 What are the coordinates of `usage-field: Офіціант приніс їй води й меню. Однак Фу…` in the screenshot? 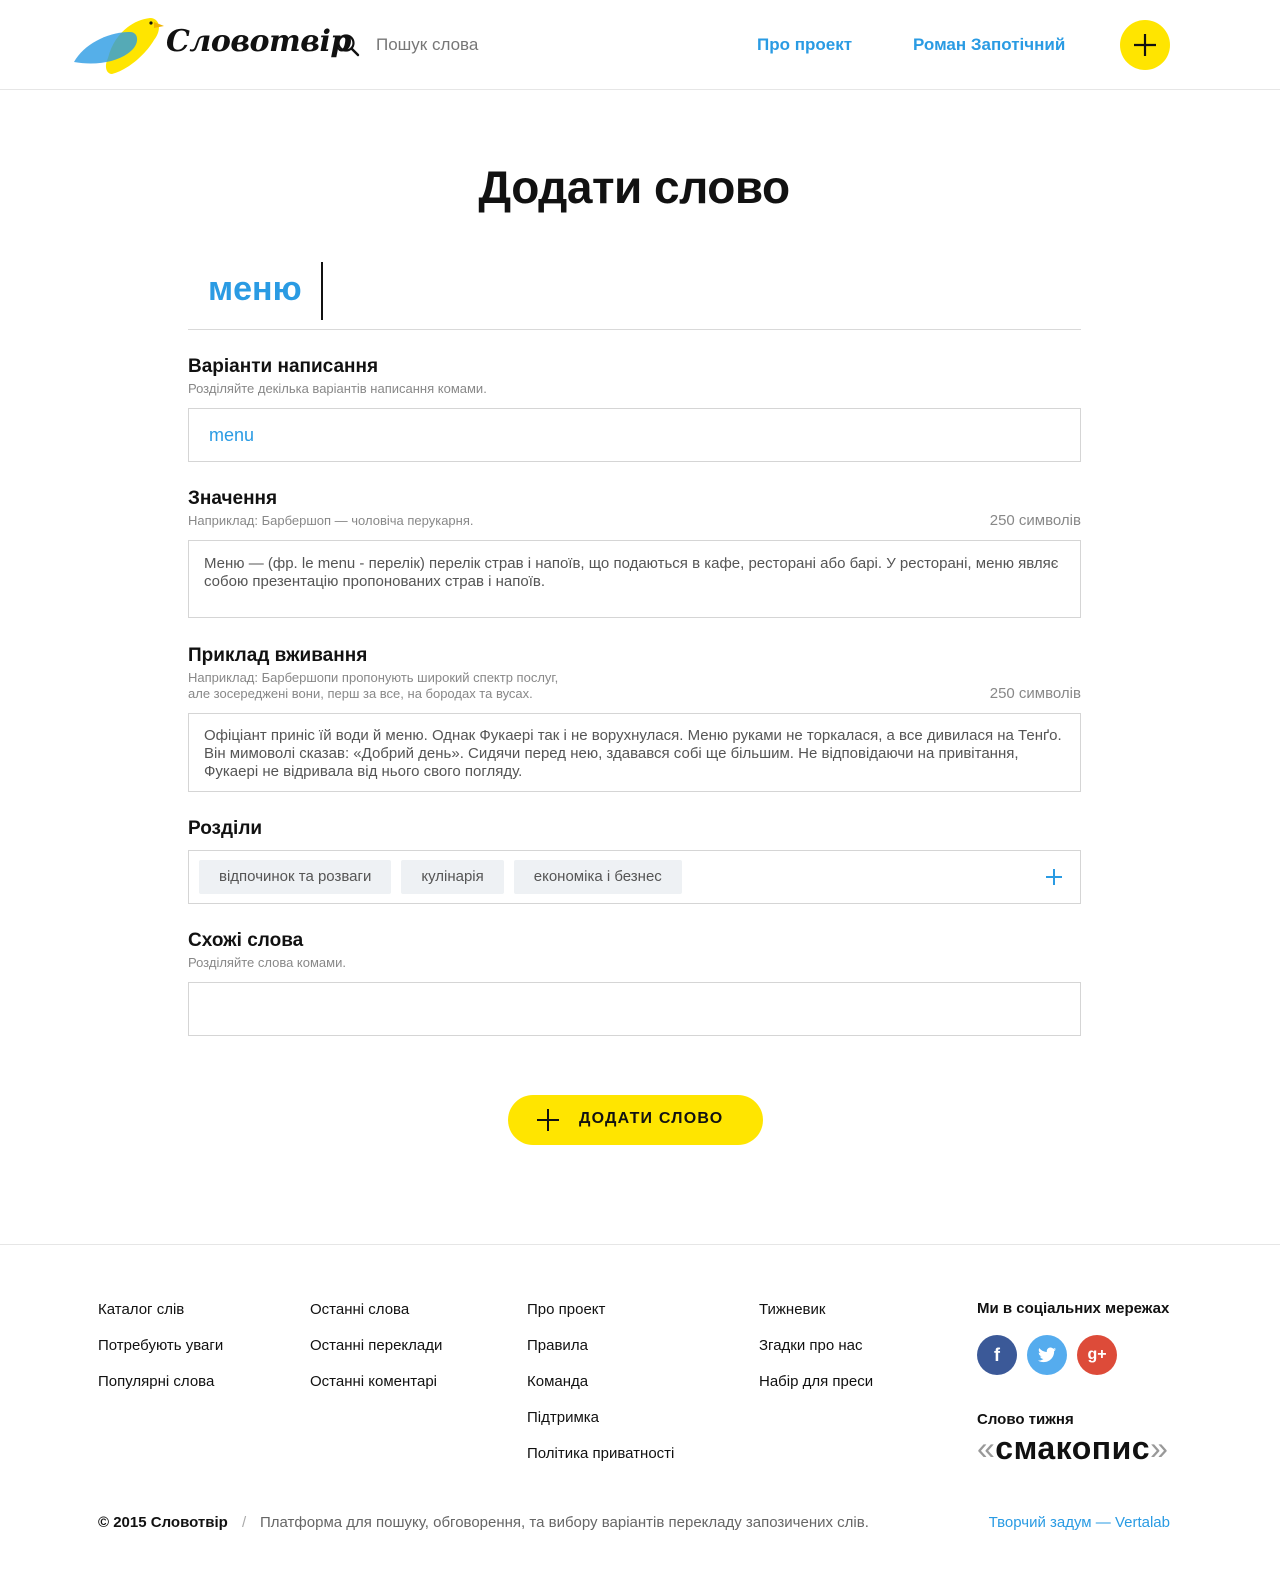 It's located at (634, 752).